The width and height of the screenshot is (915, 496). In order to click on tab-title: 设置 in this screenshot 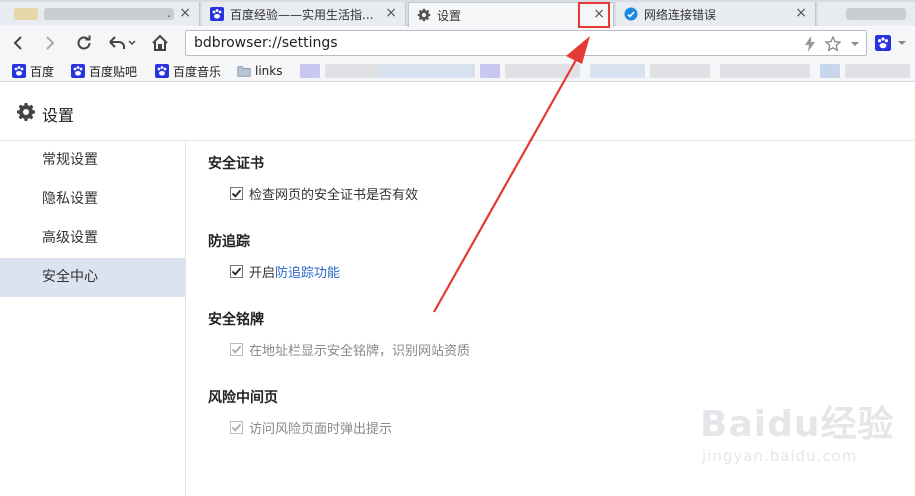, I will do `click(449, 15)`.